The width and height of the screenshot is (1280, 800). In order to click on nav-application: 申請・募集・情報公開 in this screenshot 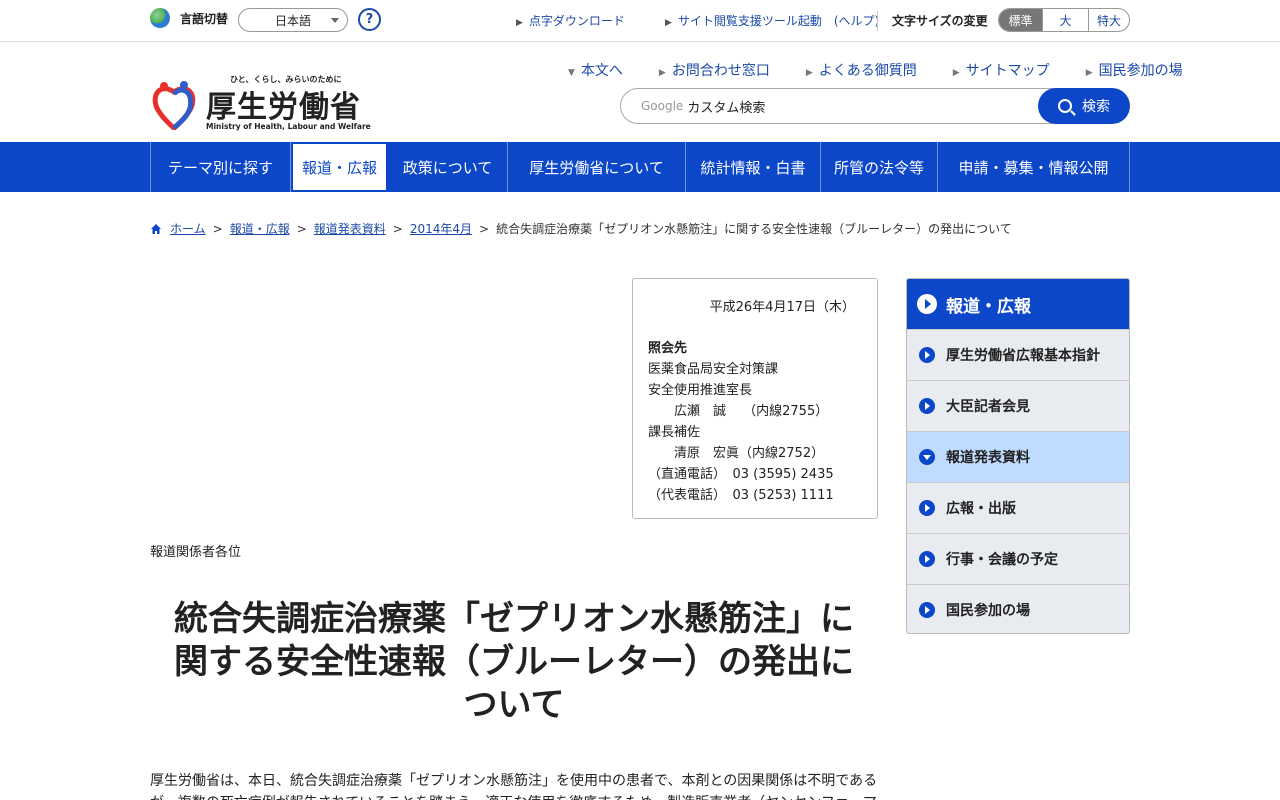, I will do `click(1034, 167)`.